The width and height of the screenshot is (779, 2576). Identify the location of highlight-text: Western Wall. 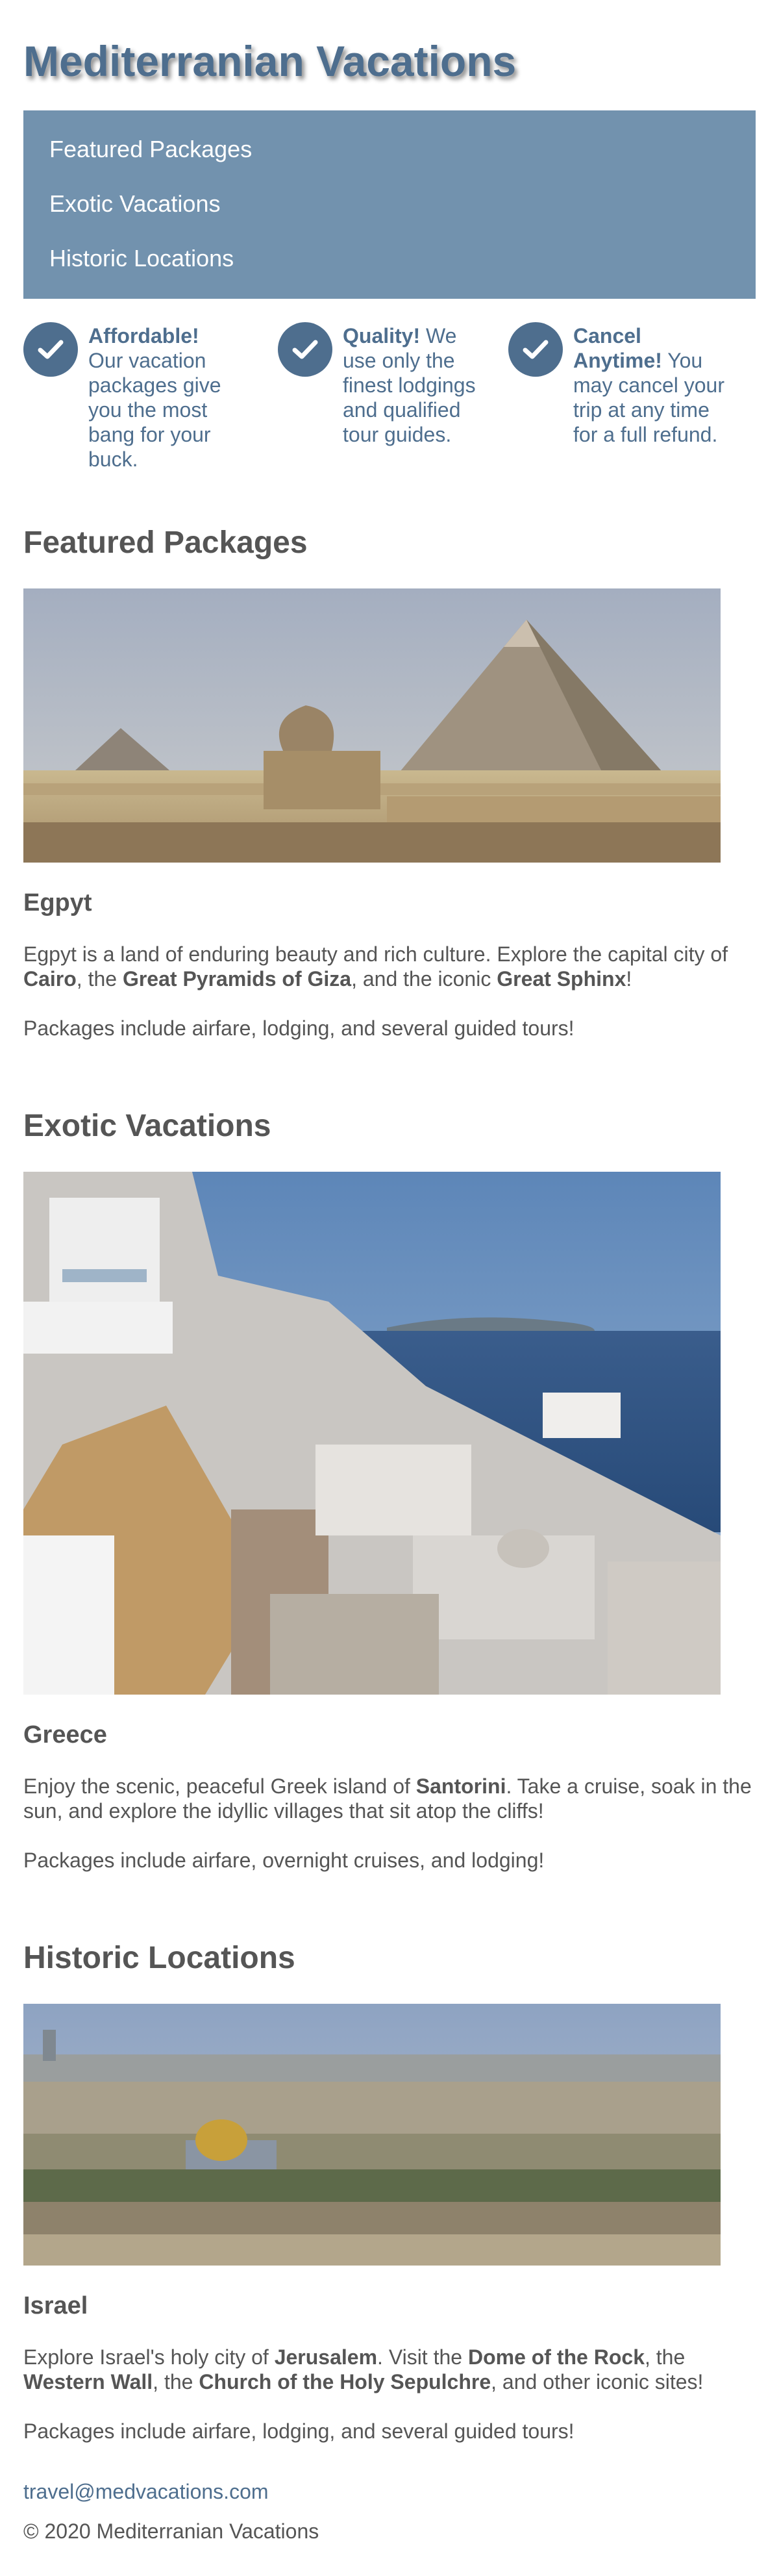
(88, 2382).